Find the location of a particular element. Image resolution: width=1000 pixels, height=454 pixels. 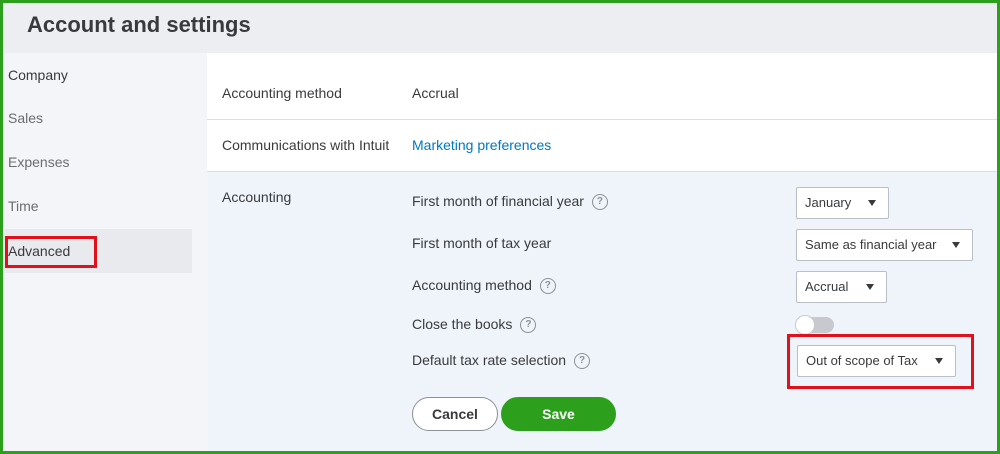

accounting-method-value: Accrual is located at coordinates (435, 93).